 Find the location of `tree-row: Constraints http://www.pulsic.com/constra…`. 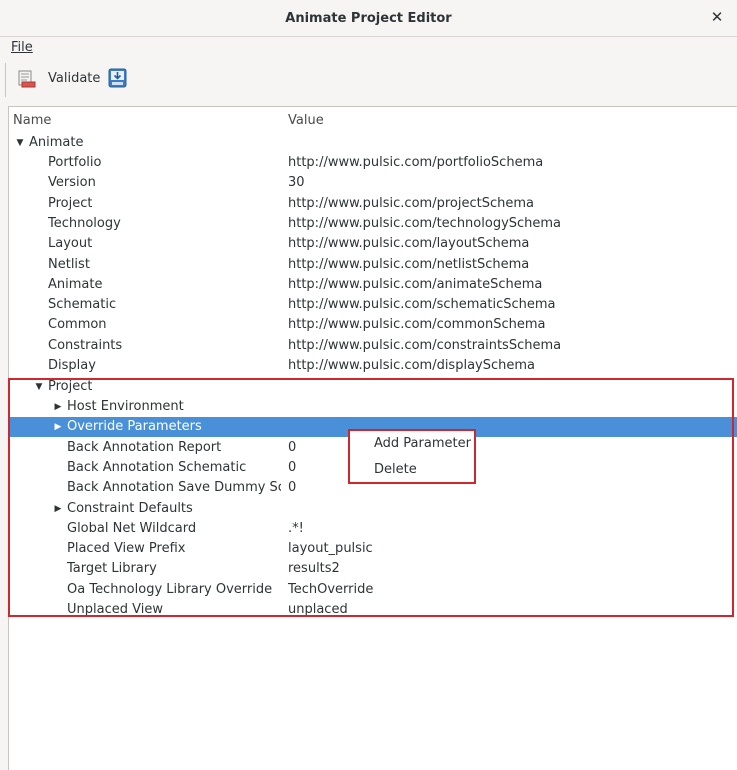

tree-row: Constraints http://www.pulsic.com/constra… is located at coordinates (373, 346).